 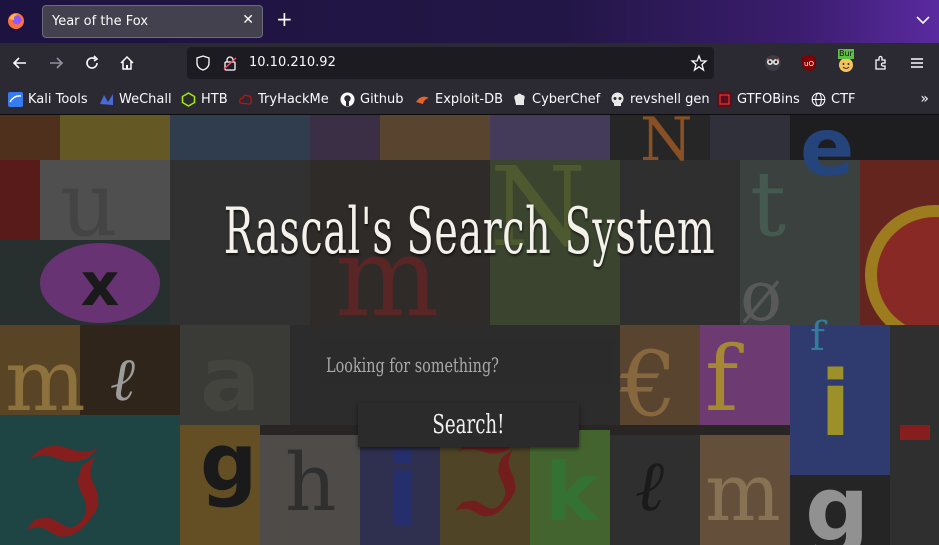 I want to click on reload-button, so click(x=92, y=63).